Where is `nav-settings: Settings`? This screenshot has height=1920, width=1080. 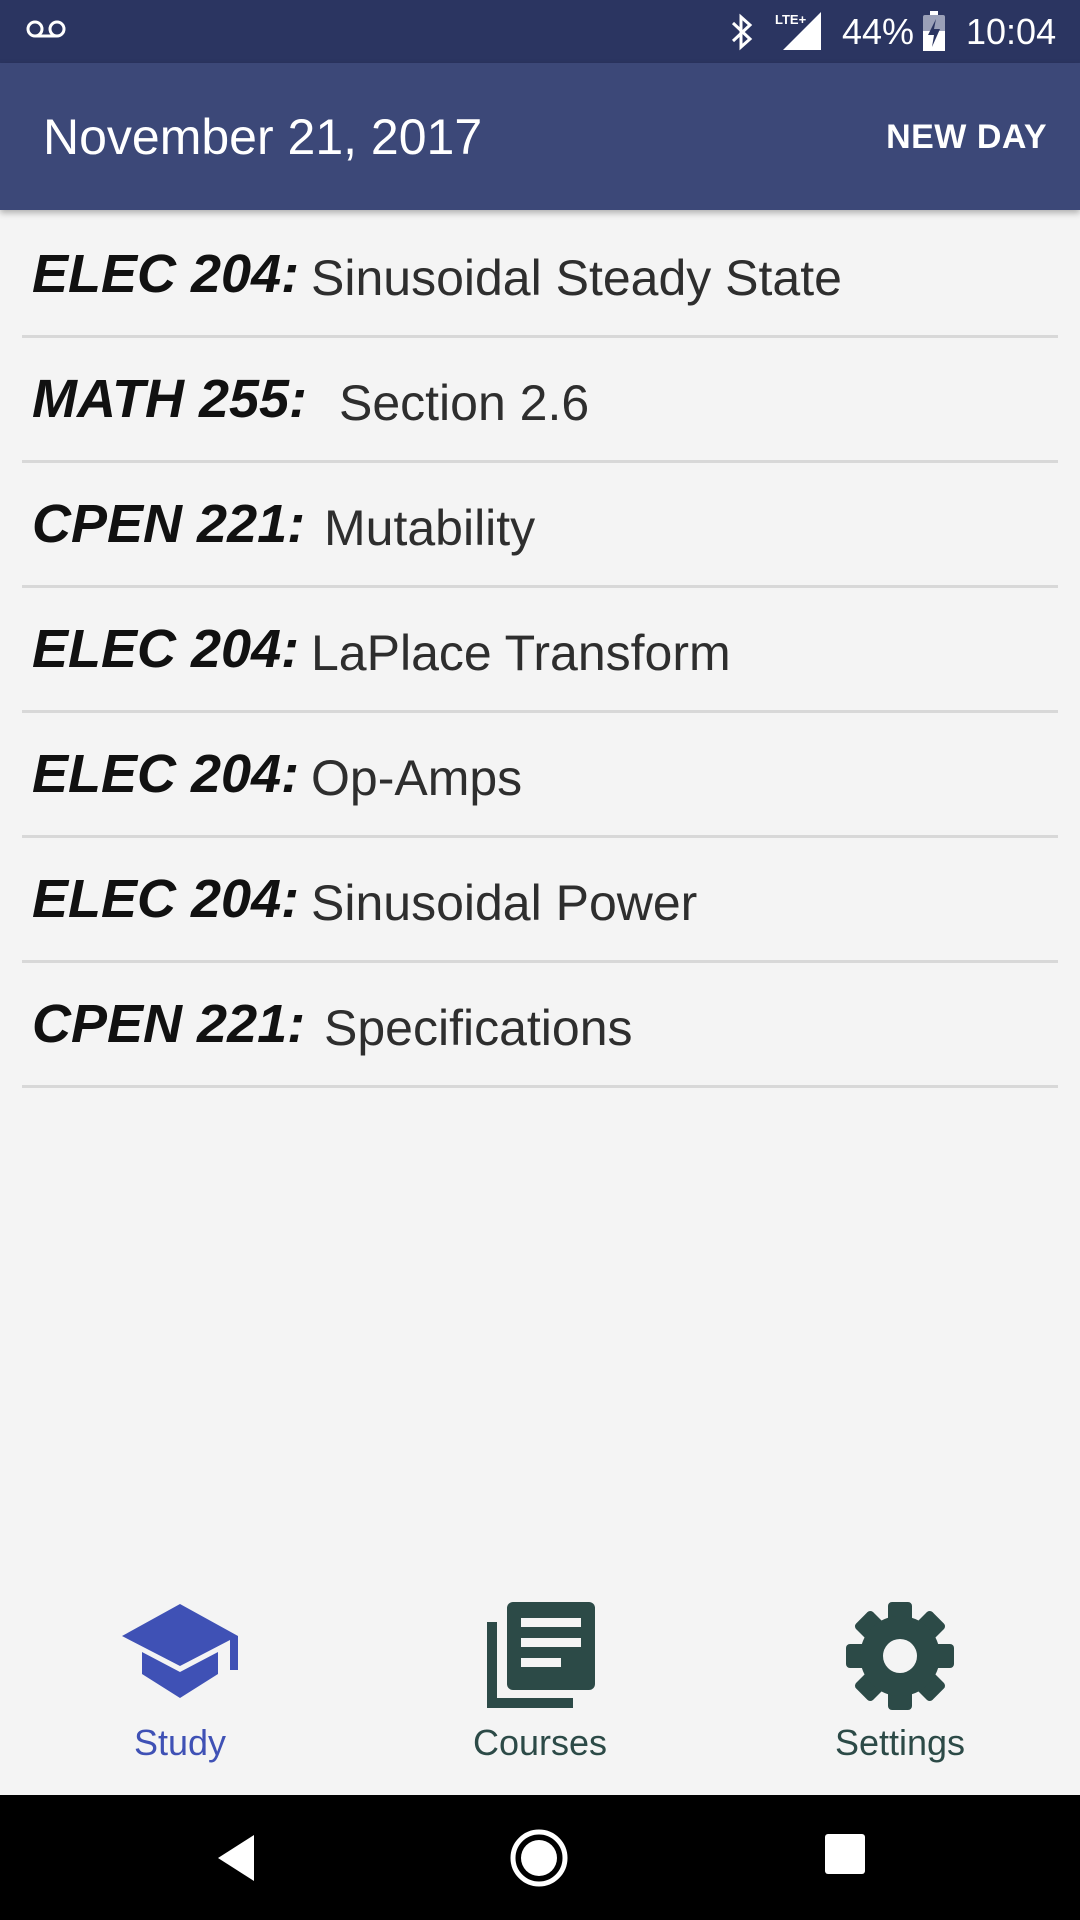 nav-settings: Settings is located at coordinates (900, 1682).